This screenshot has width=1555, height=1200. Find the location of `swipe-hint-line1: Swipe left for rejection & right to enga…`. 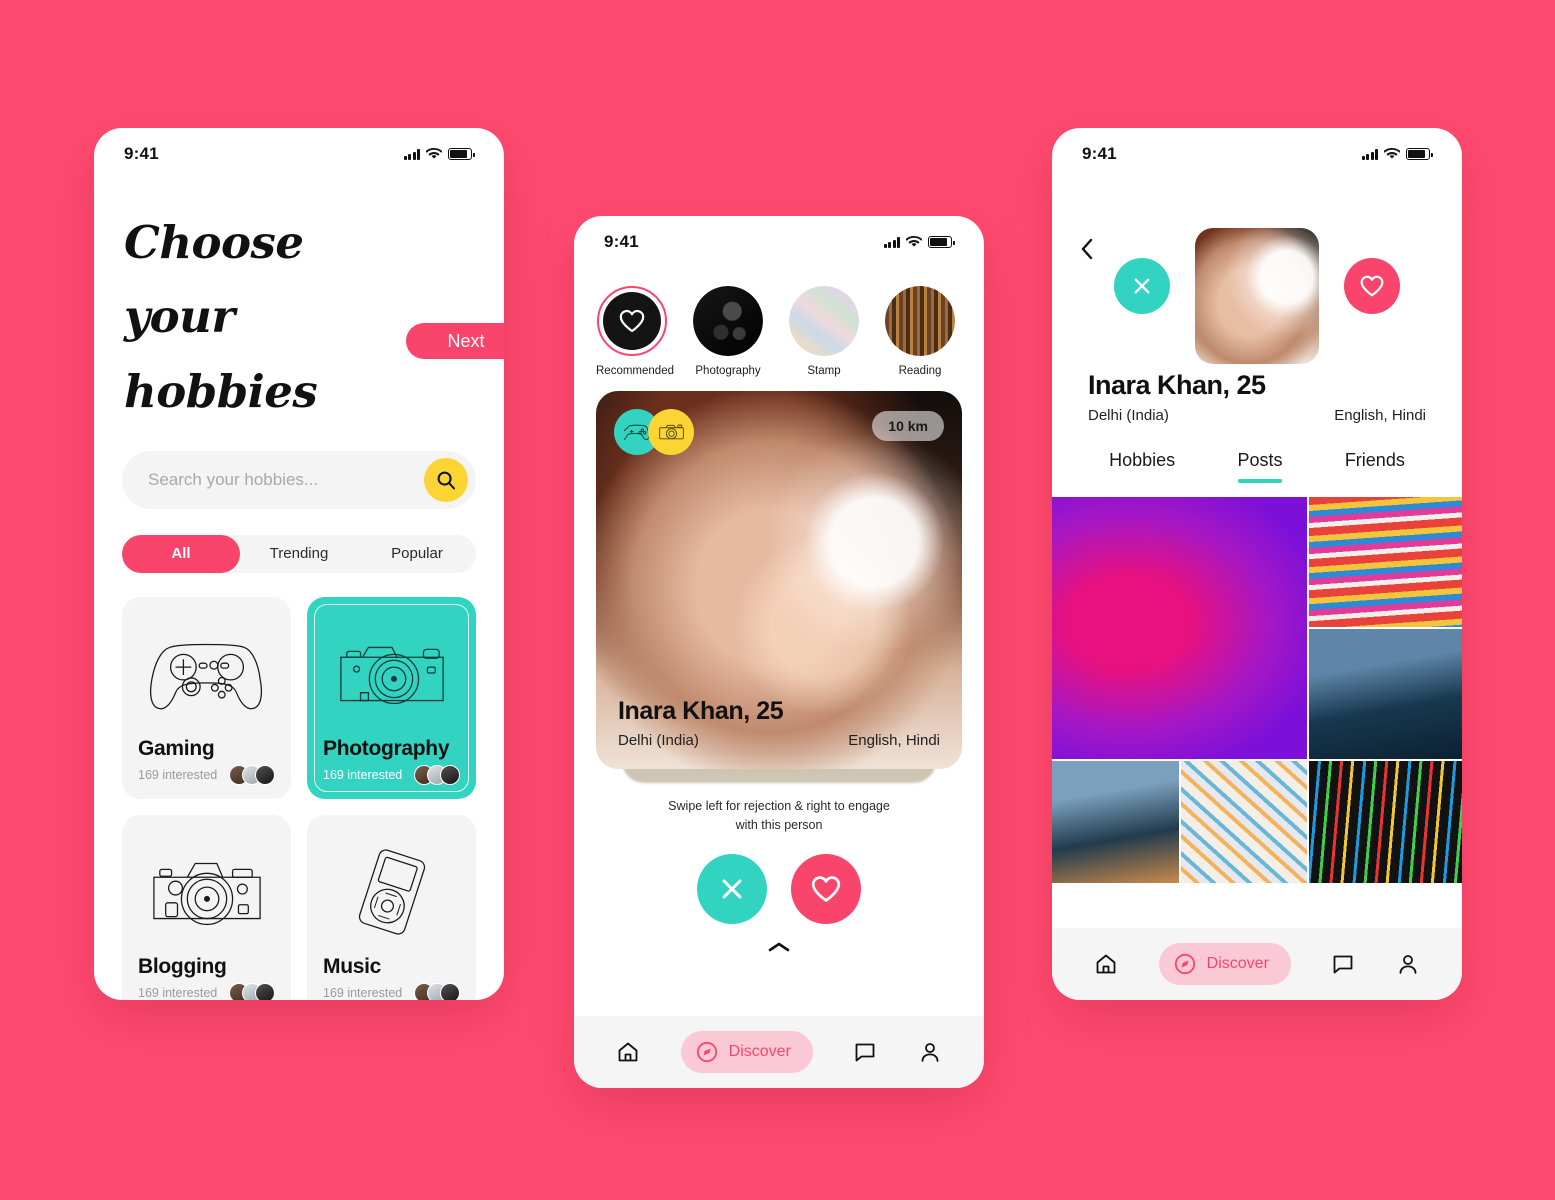

swipe-hint-line1: Swipe left for rejection & right to enga… is located at coordinates (779, 806).